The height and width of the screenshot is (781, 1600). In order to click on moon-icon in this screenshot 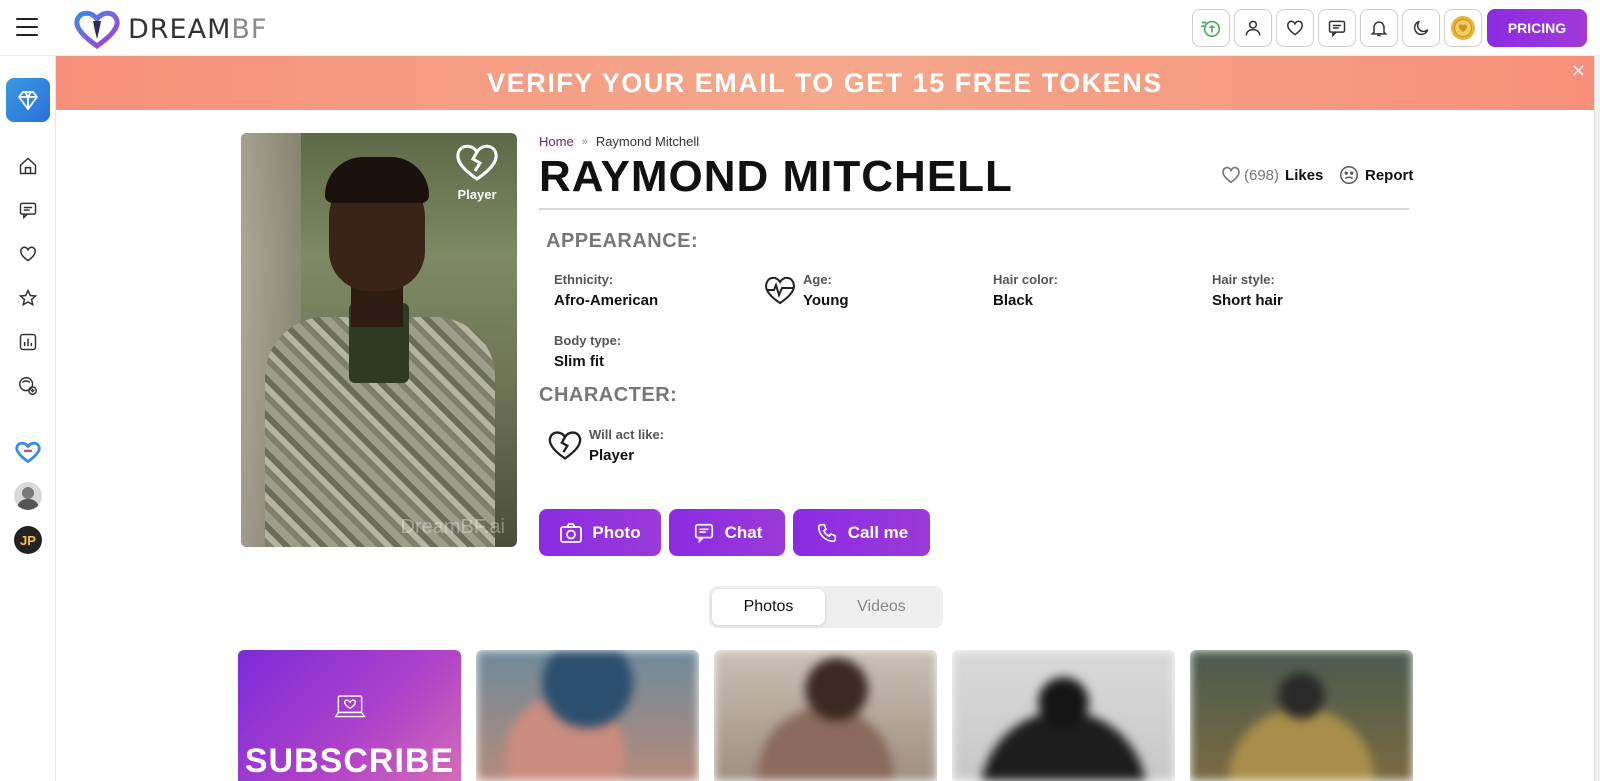, I will do `click(1421, 28)`.